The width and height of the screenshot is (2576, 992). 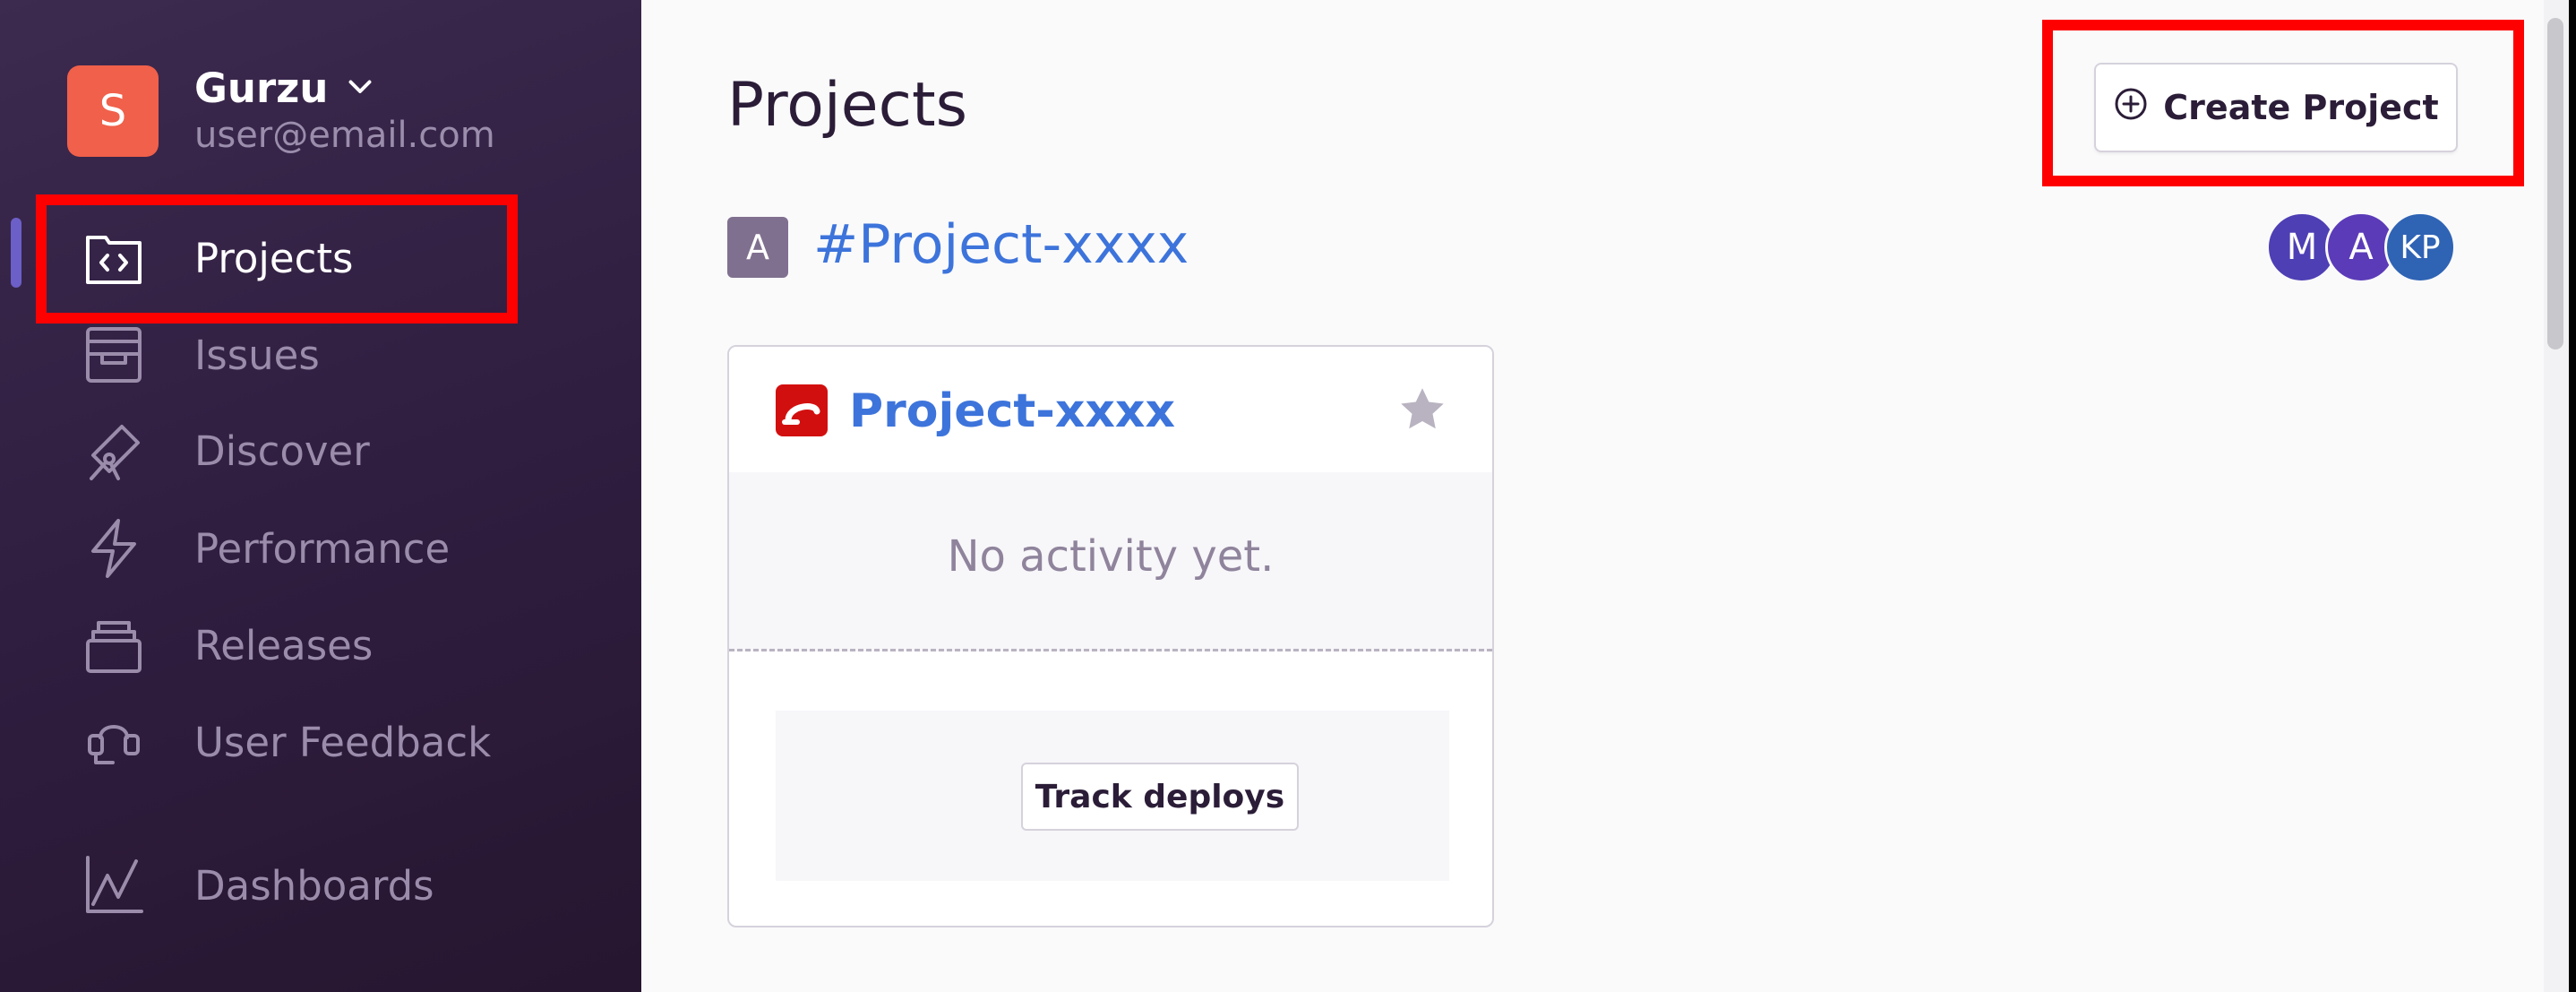 I want to click on activity-chart-area: No activity yet., so click(x=1110, y=561).